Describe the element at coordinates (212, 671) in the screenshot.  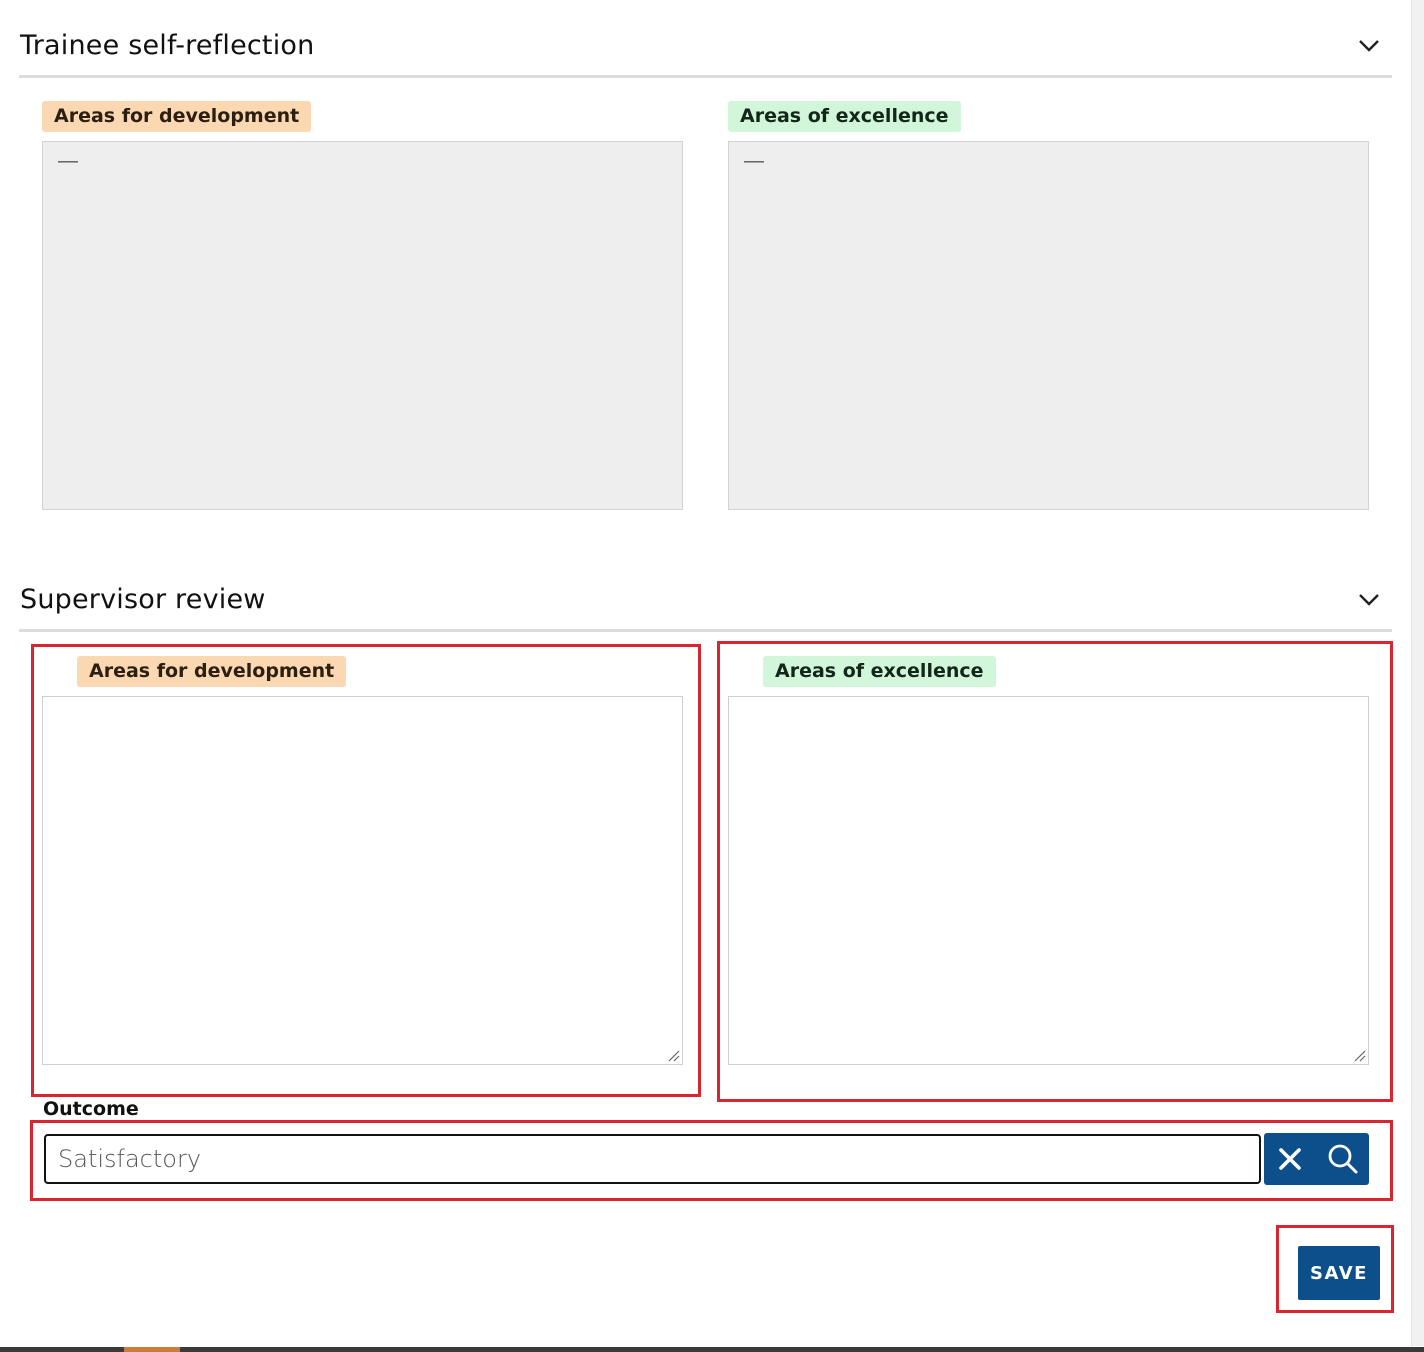
I see `supervisor-development-badge: Areas for development` at that location.